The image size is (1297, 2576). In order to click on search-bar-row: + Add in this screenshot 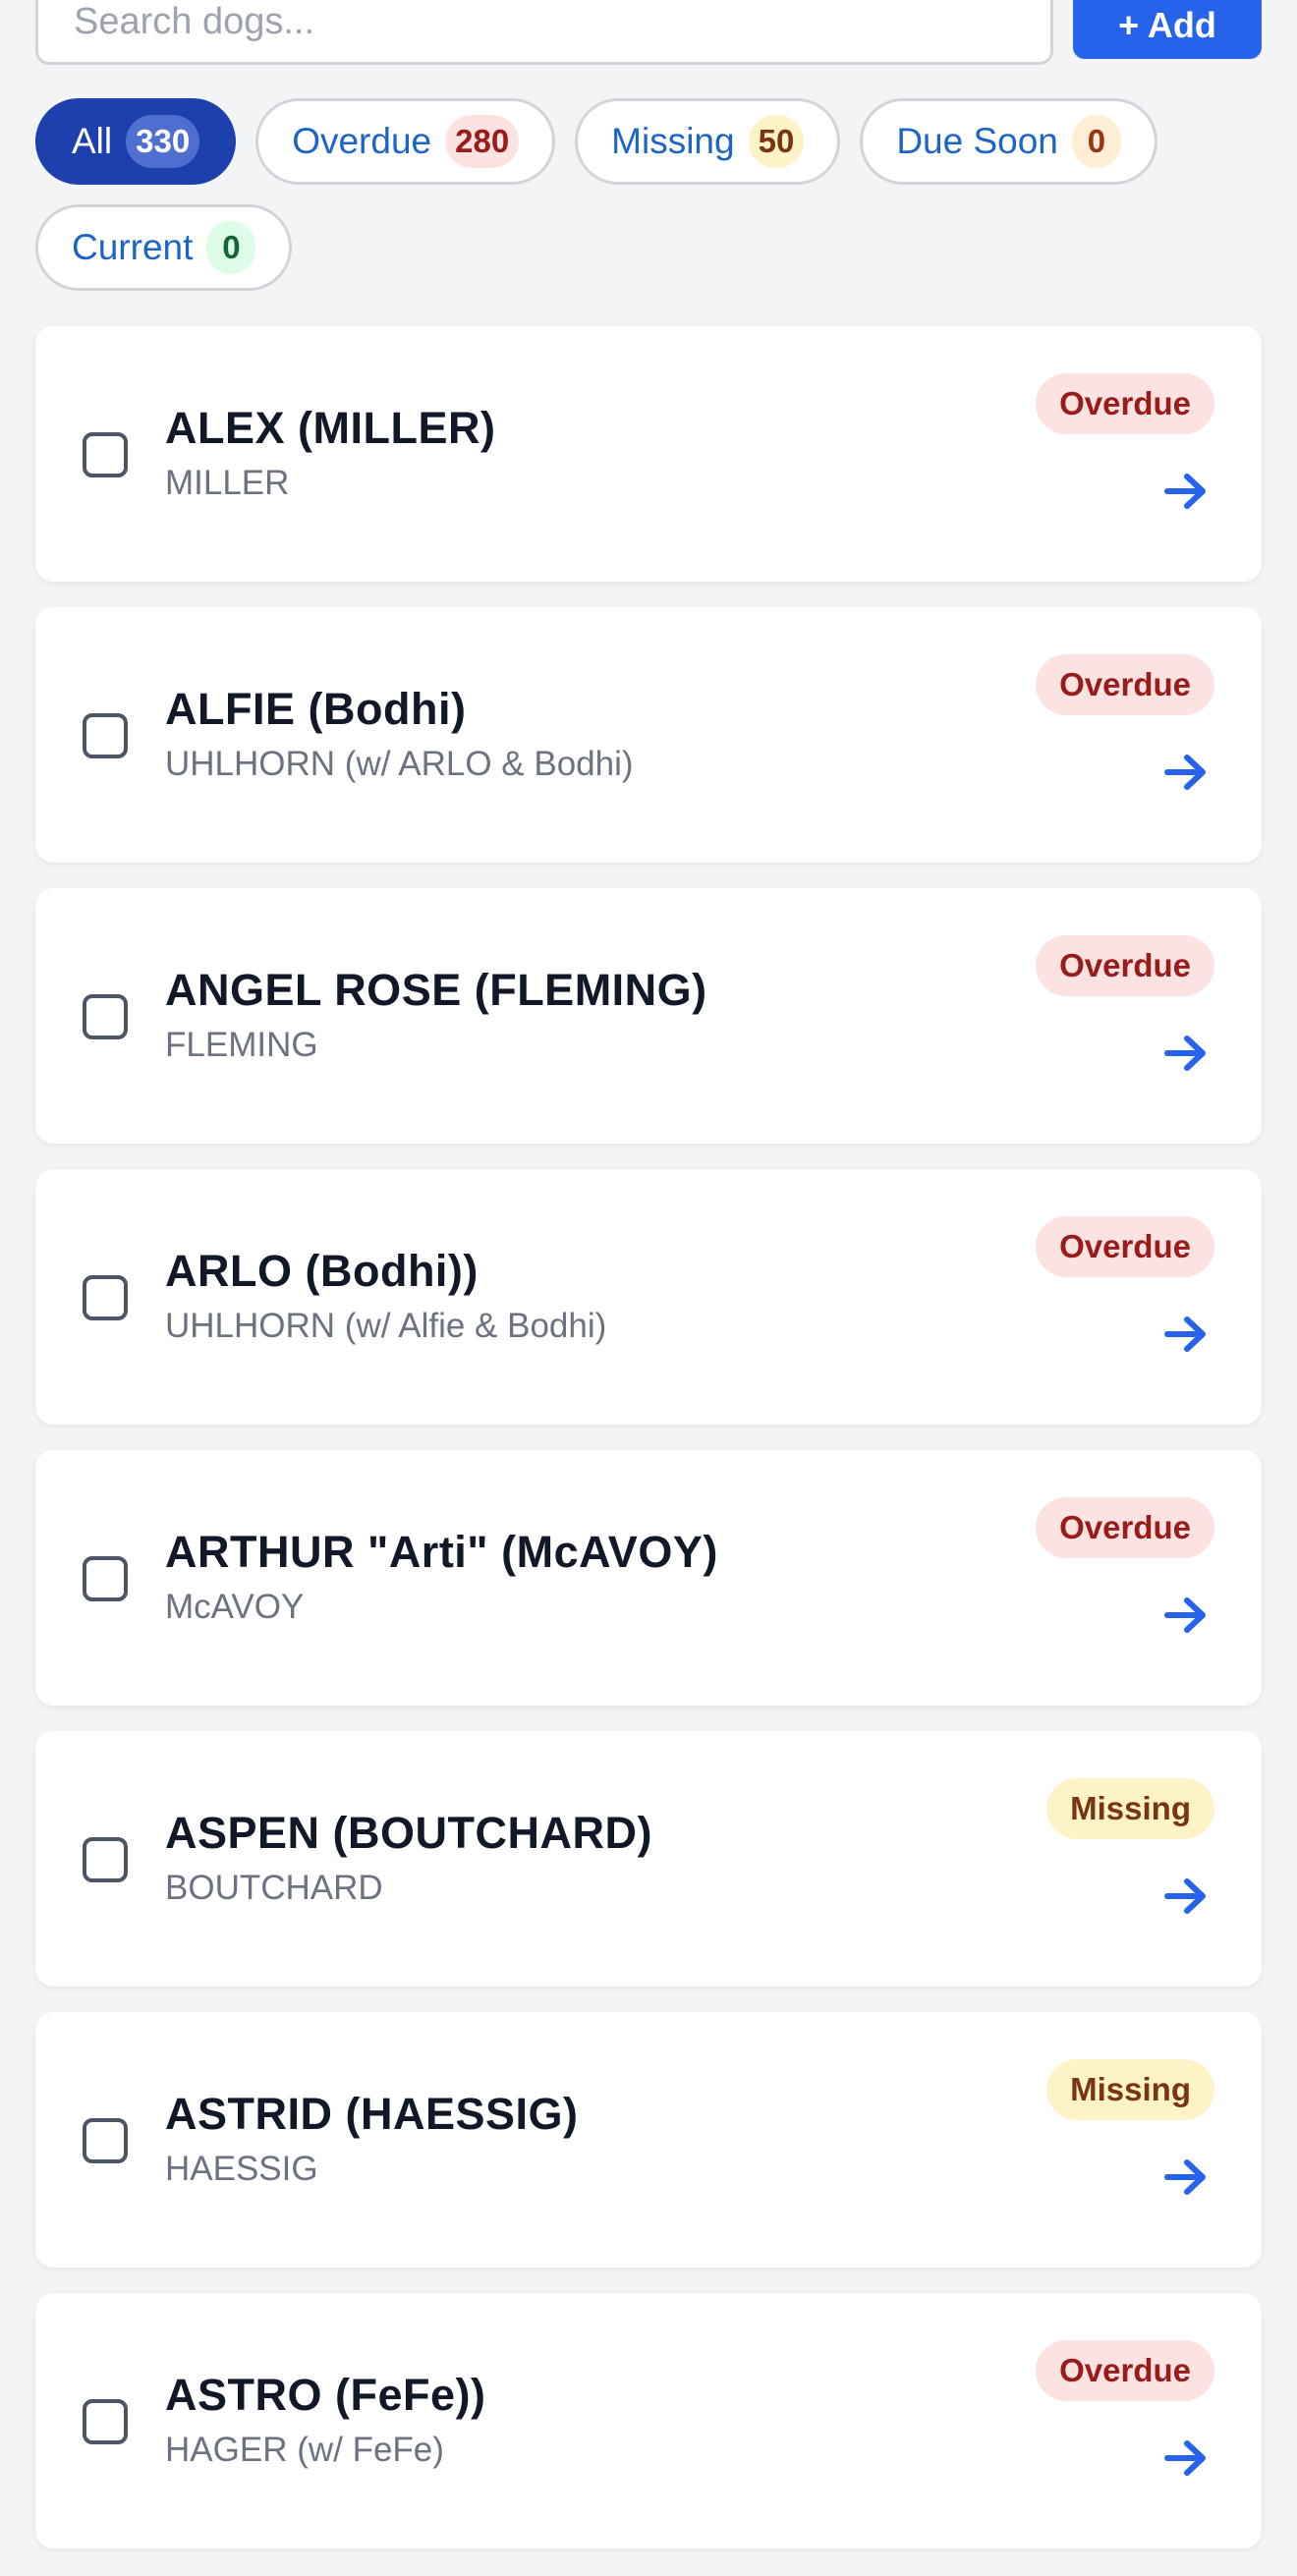, I will do `click(648, 32)`.